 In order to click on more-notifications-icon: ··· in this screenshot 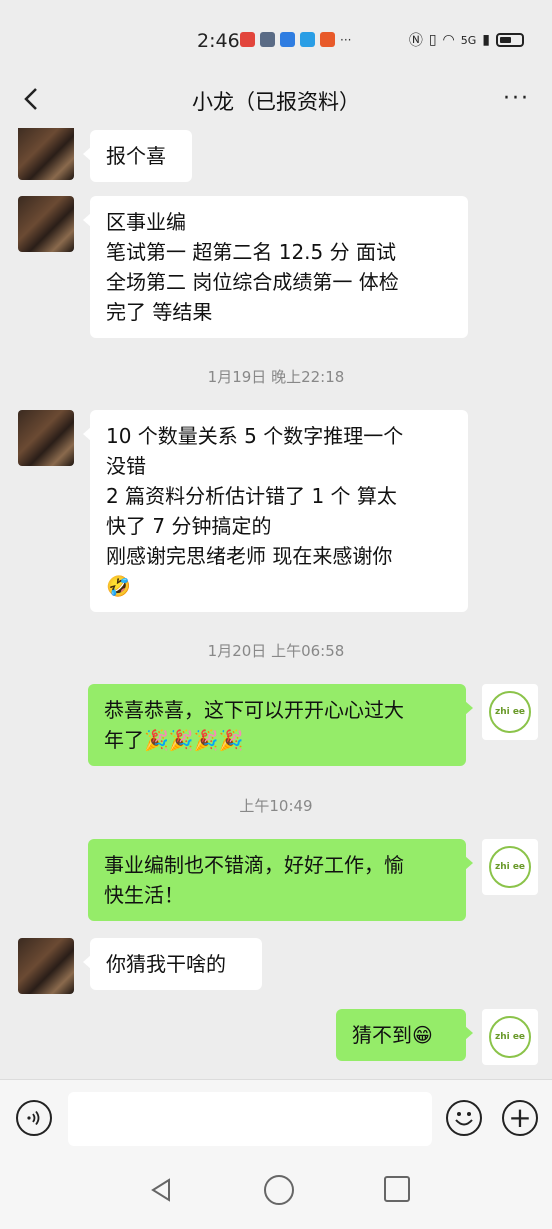, I will do `click(346, 39)`.